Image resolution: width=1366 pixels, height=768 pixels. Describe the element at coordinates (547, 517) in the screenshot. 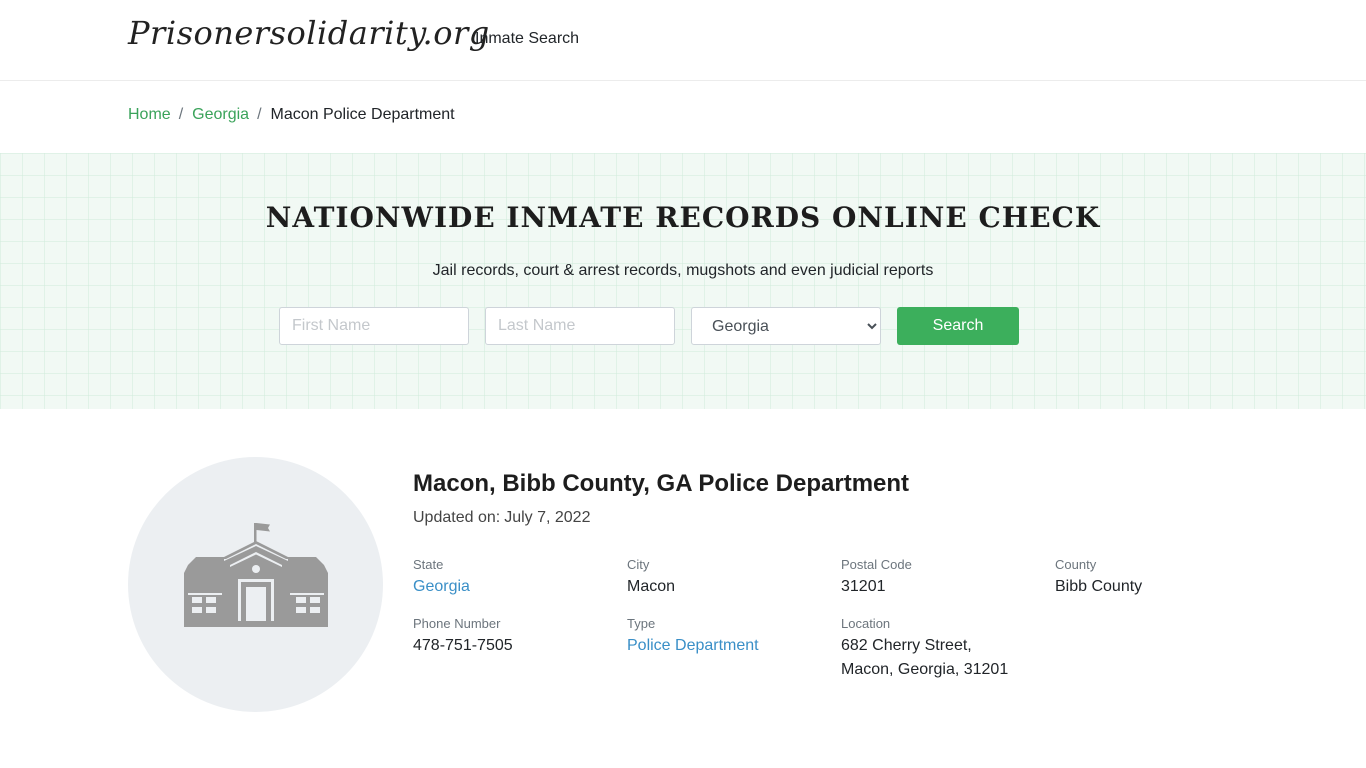

I see `updated-date: July 7, 2022` at that location.